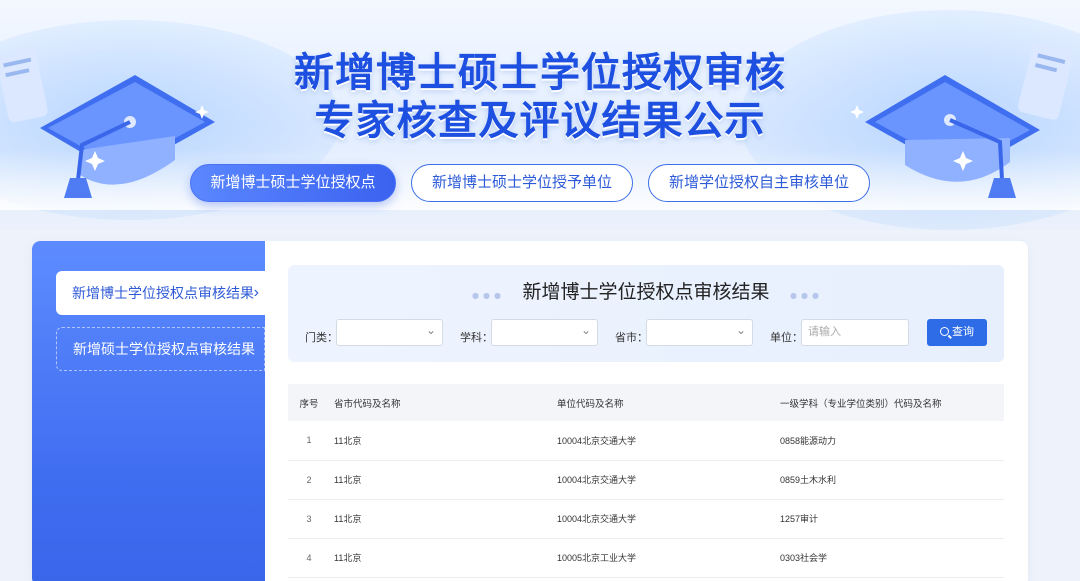 This screenshot has height=581, width=1080. I want to click on cell-unit: 10005北京工业大学, so click(664, 558).